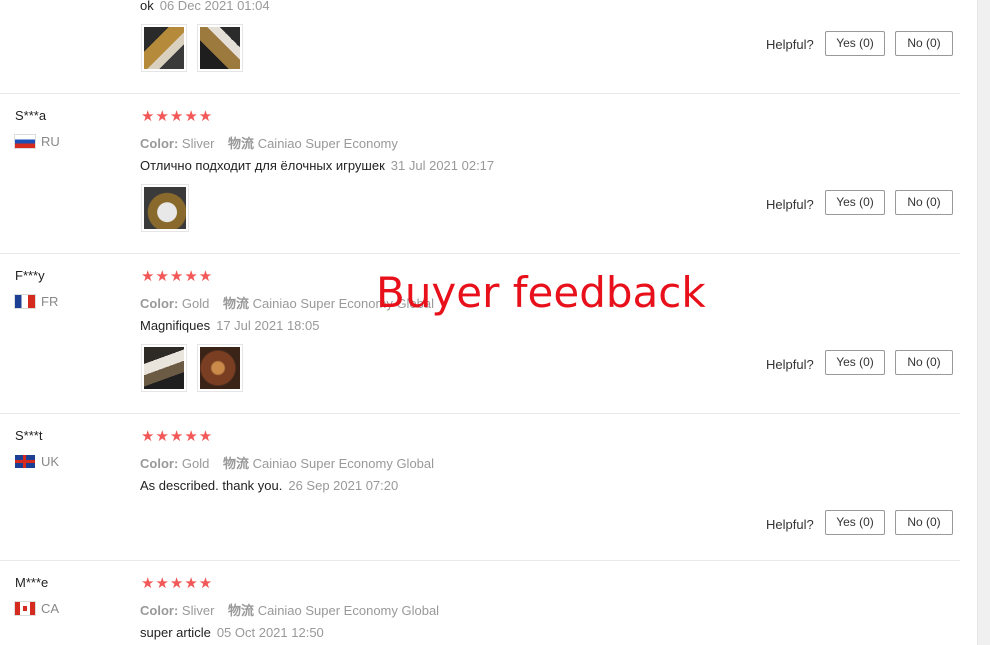  I want to click on reviewer-country: CA, so click(37, 608).